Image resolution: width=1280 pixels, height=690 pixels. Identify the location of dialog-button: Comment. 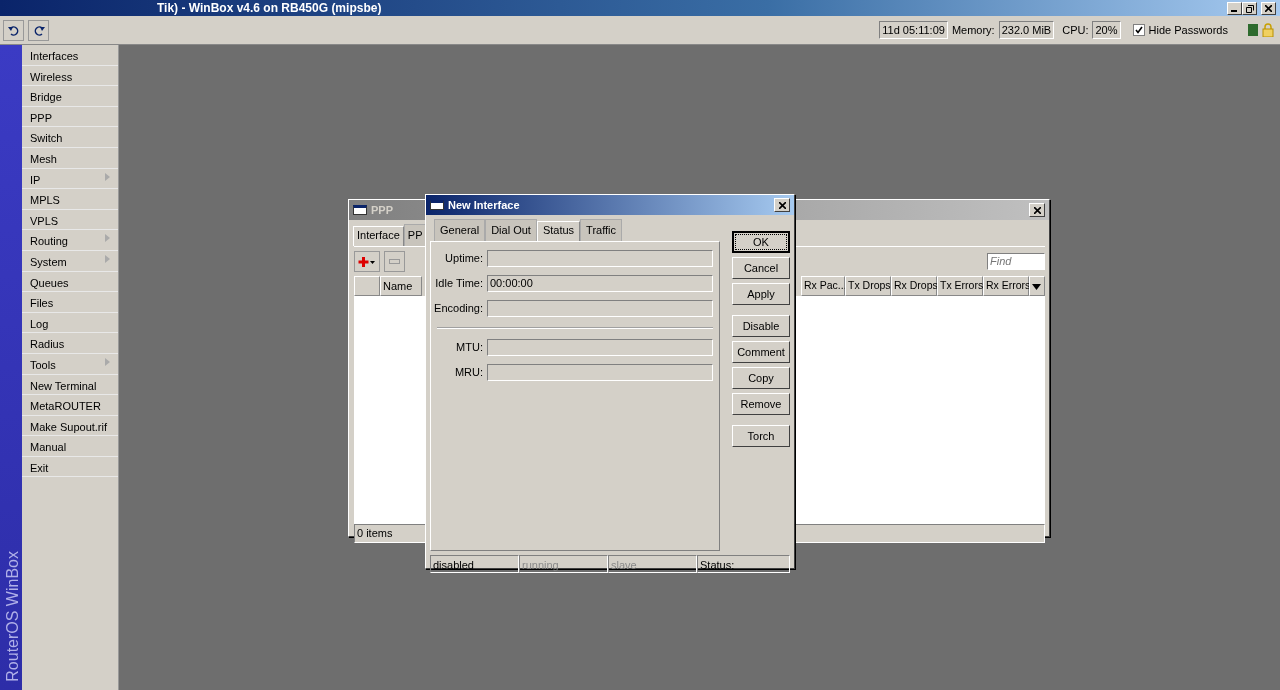
(761, 352).